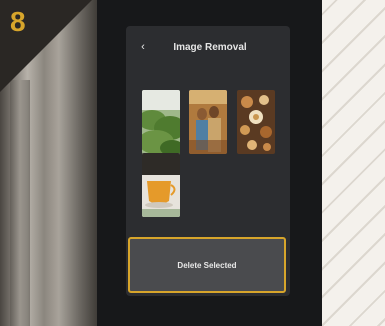 This screenshot has width=385, height=326. I want to click on step-number: 8, so click(18, 21).